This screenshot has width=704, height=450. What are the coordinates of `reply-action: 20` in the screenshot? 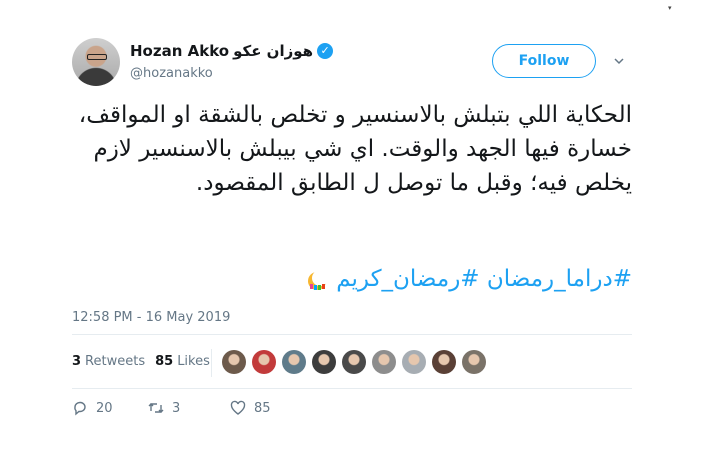 It's located at (110, 408).